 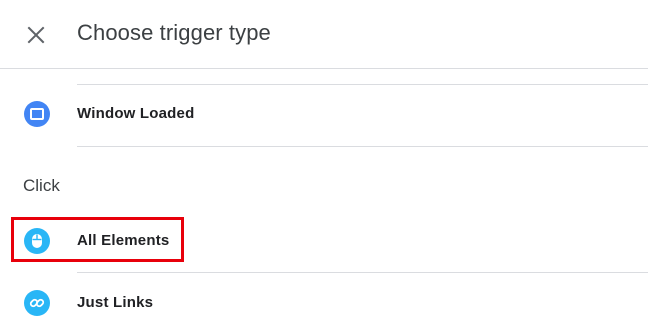 What do you see at coordinates (41, 185) in the screenshot?
I see `section-label-click: Click` at bounding box center [41, 185].